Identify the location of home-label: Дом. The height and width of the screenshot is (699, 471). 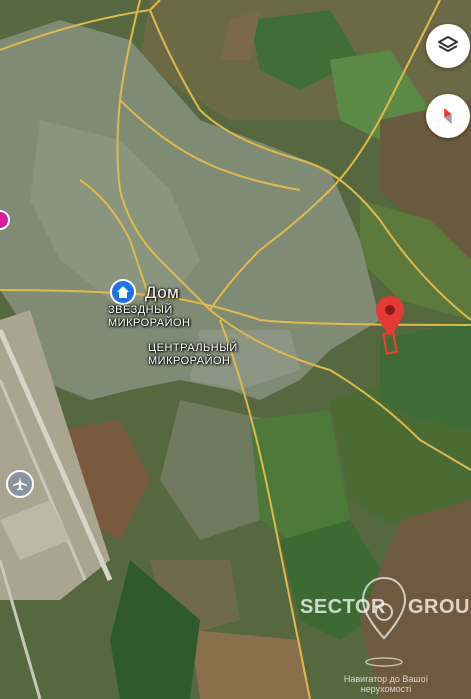
(162, 293).